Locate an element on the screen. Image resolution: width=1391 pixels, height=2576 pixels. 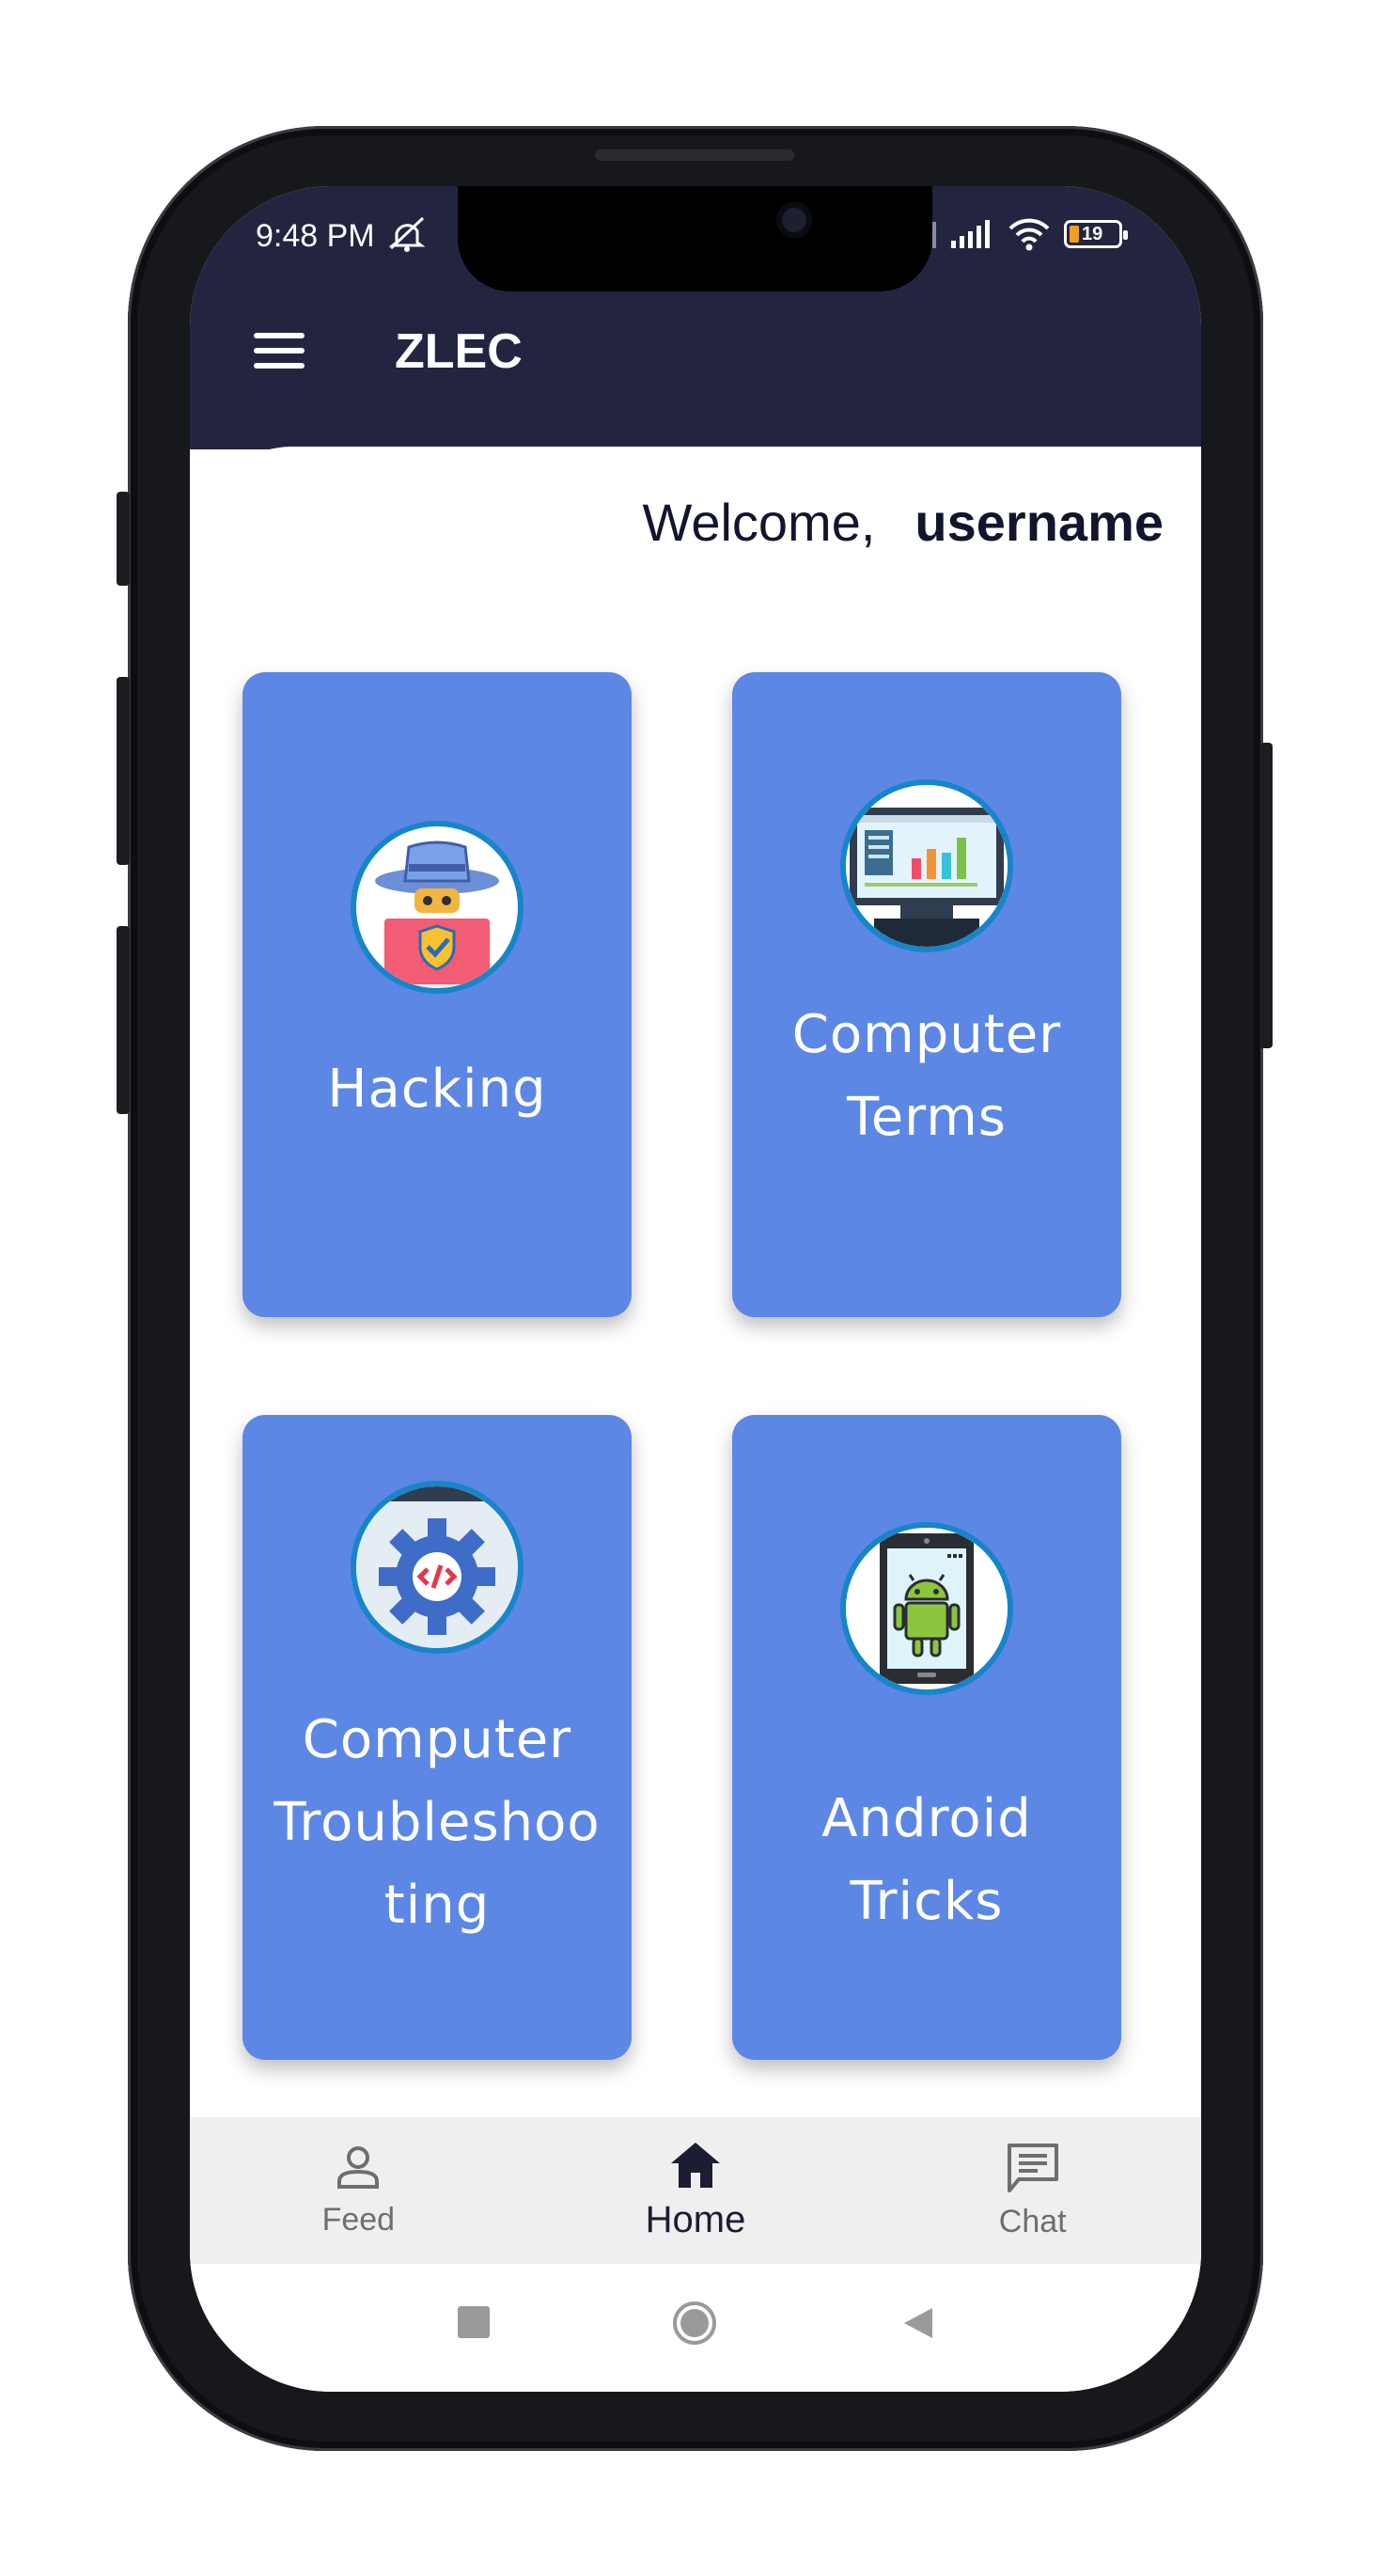
android-phone-icon is located at coordinates (927, 1609).